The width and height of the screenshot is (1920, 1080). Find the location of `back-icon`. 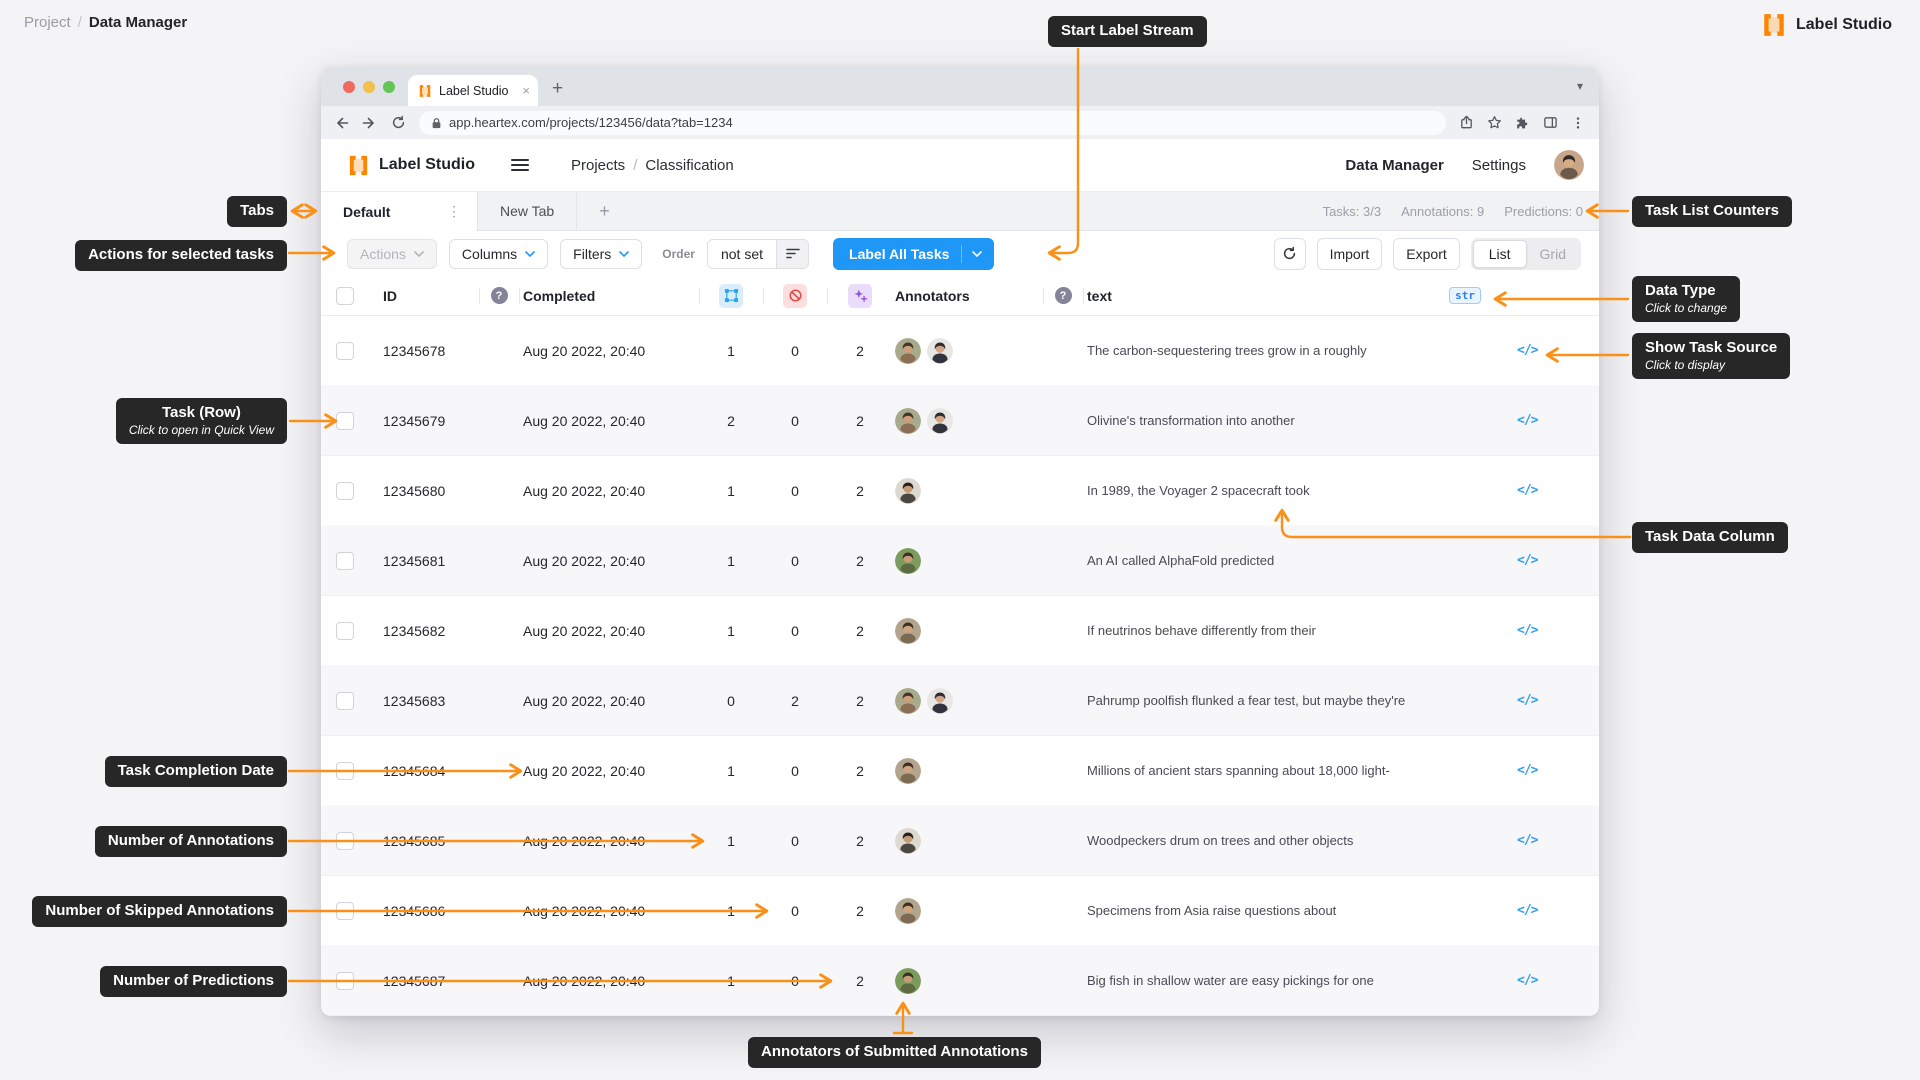

back-icon is located at coordinates (341, 123).